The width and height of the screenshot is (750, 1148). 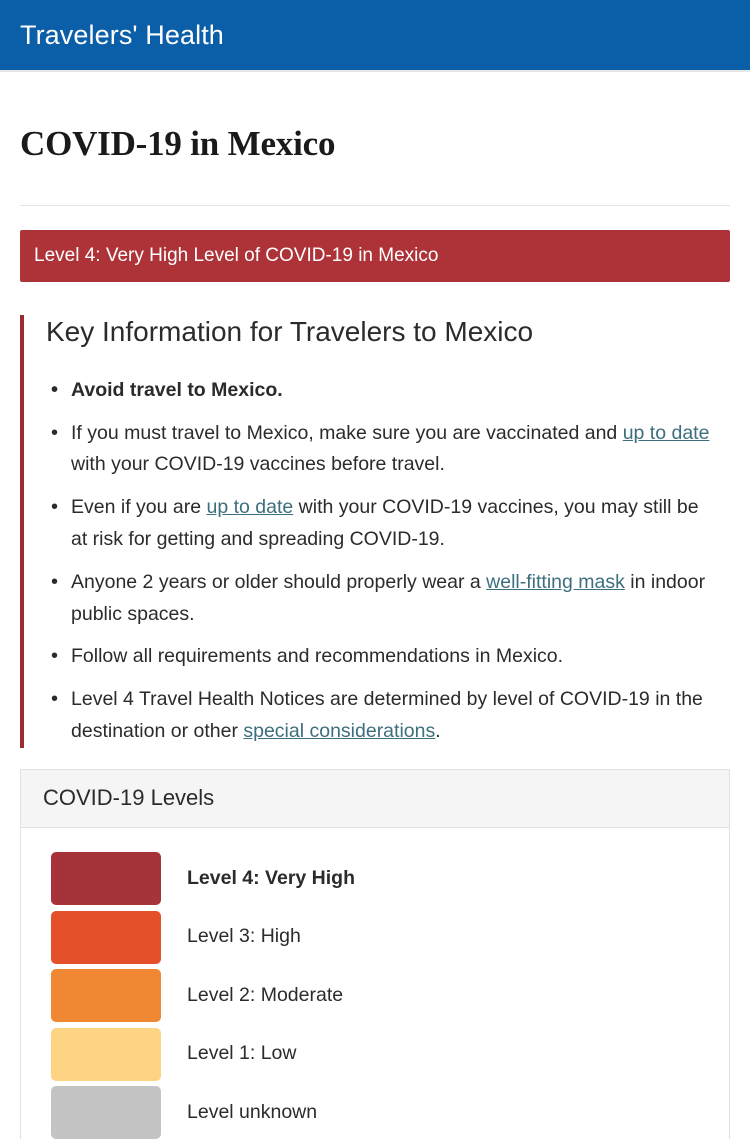 I want to click on legend-label: Level unknown, so click(x=252, y=1111).